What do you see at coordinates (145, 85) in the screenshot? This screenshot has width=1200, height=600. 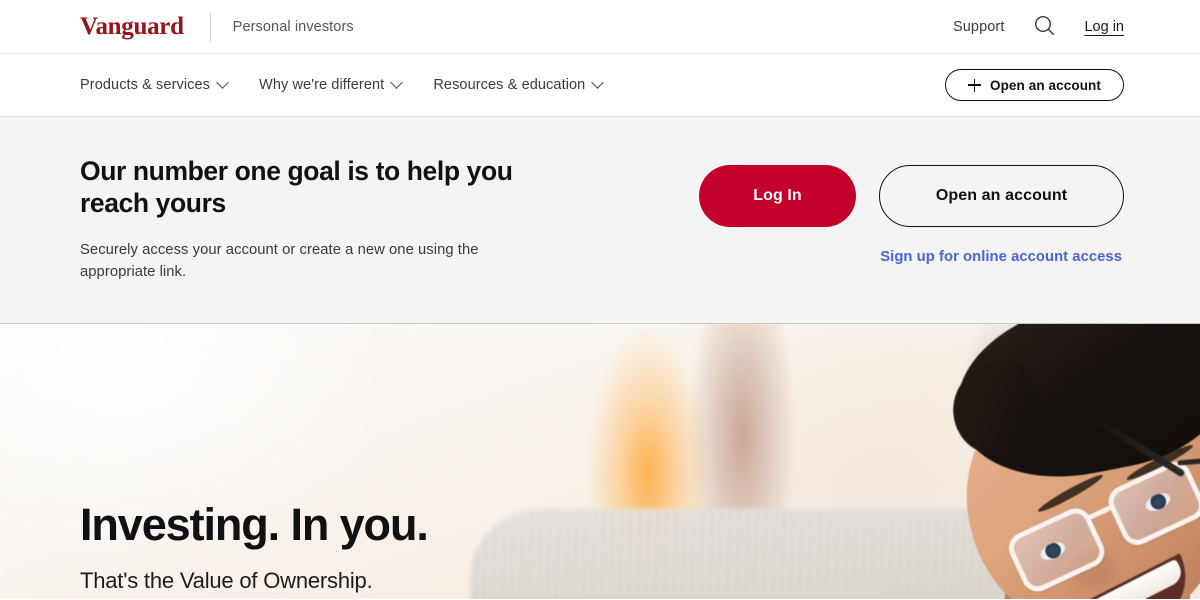 I see `nav-item-label: Products & services` at bounding box center [145, 85].